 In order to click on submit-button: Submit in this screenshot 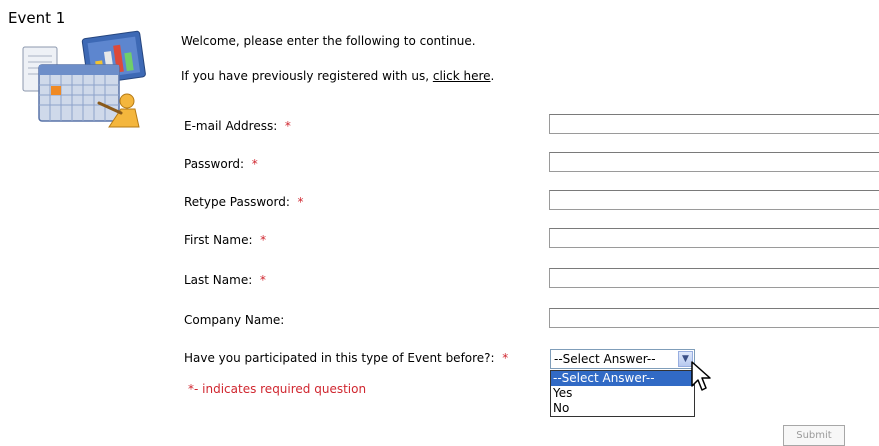, I will do `click(814, 435)`.